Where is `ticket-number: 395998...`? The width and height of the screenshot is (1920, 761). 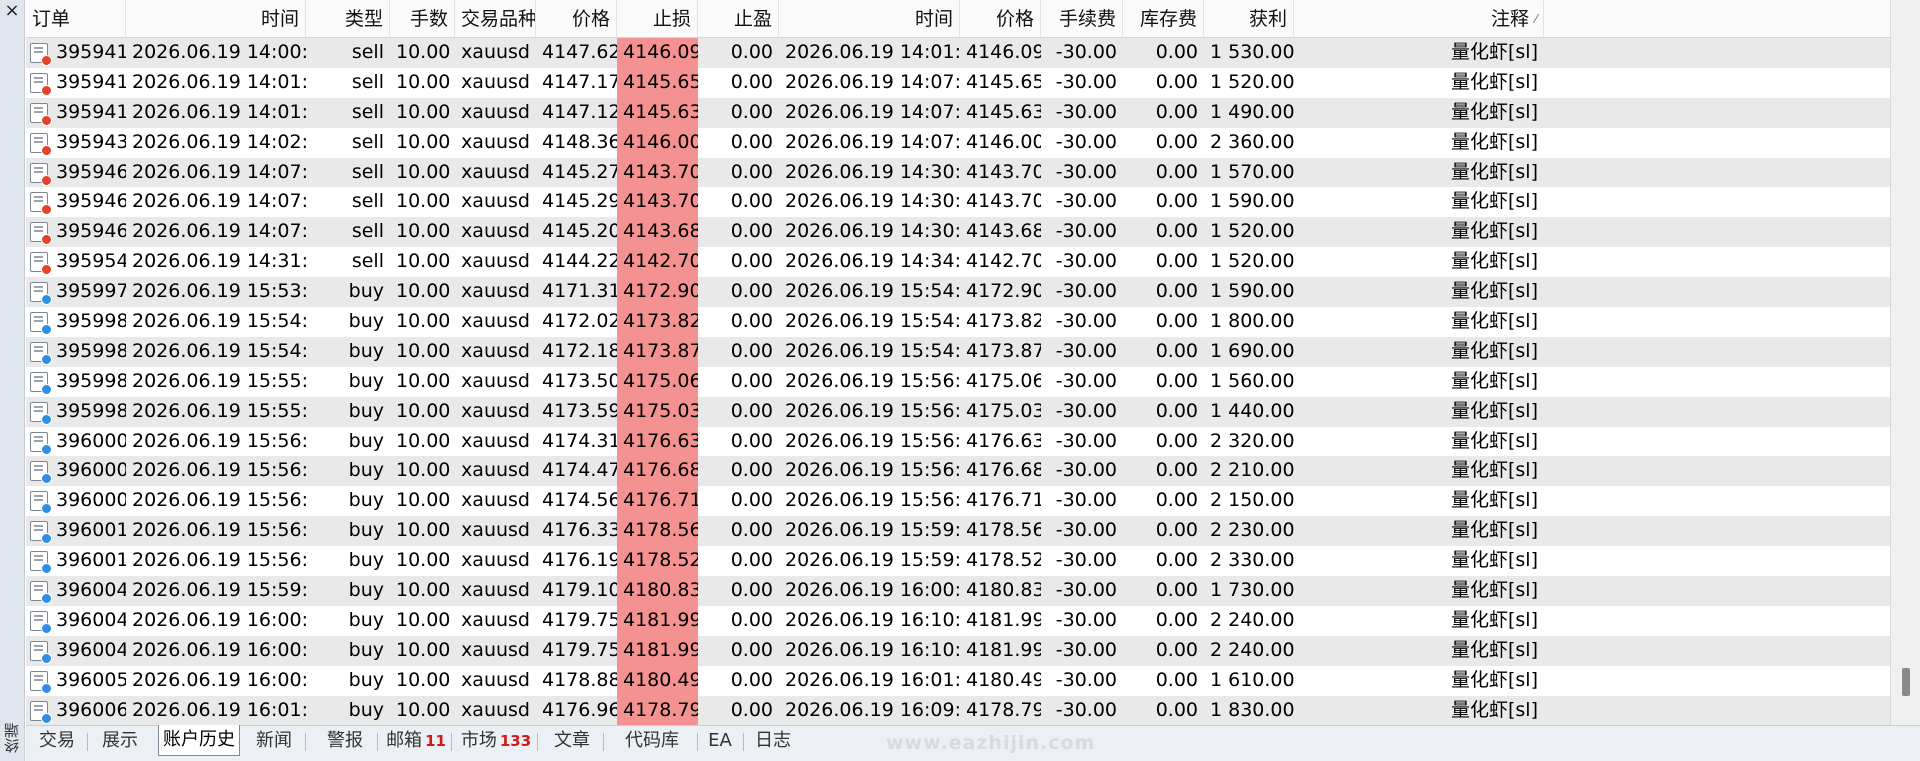
ticket-number: 395998... is located at coordinates (91, 321).